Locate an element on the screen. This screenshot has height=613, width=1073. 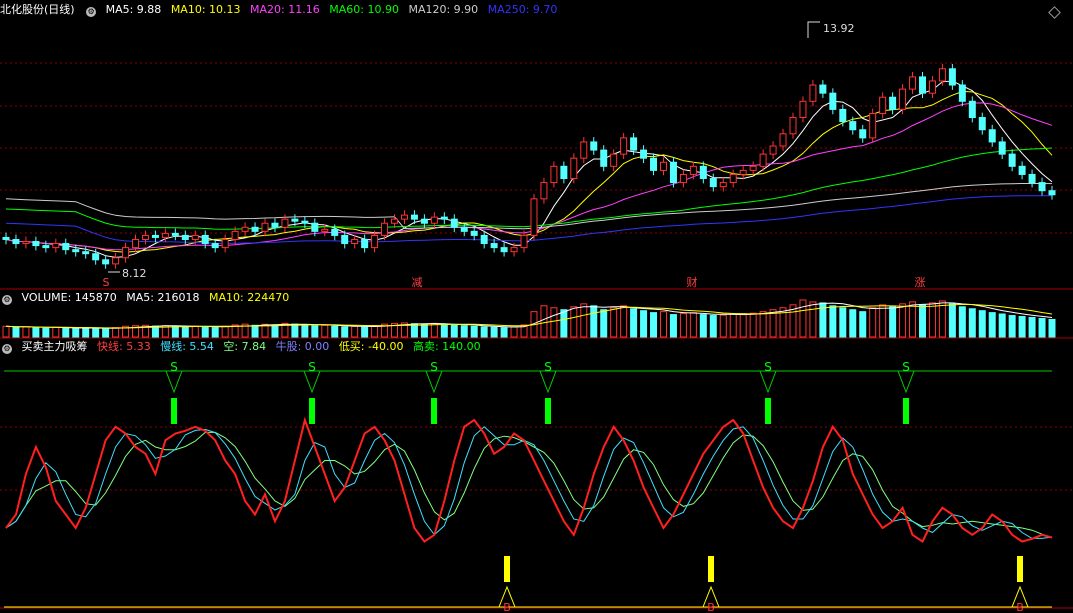
ma5-label: MA5: 9.88 is located at coordinates (133, 9).